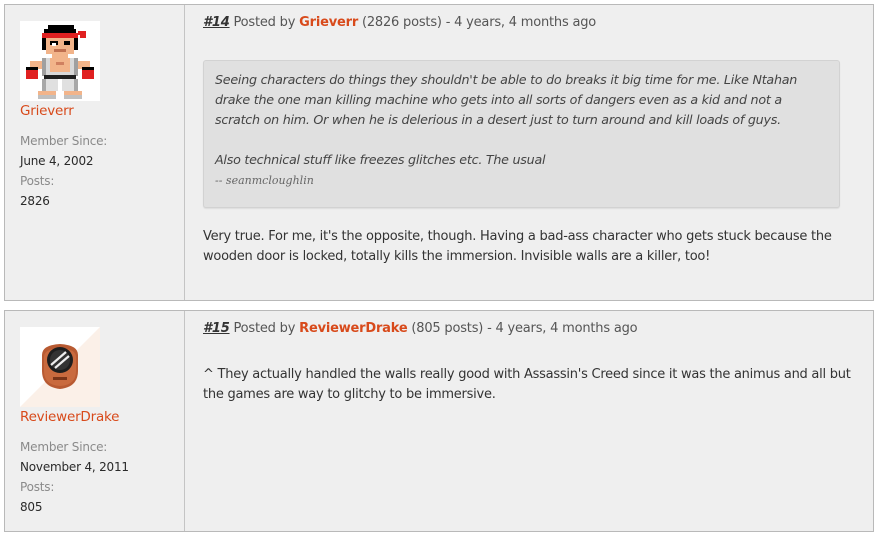 This screenshot has height=536, width=879. Describe the element at coordinates (74, 467) in the screenshot. I see `member-since-value: November 4, 2011` at that location.